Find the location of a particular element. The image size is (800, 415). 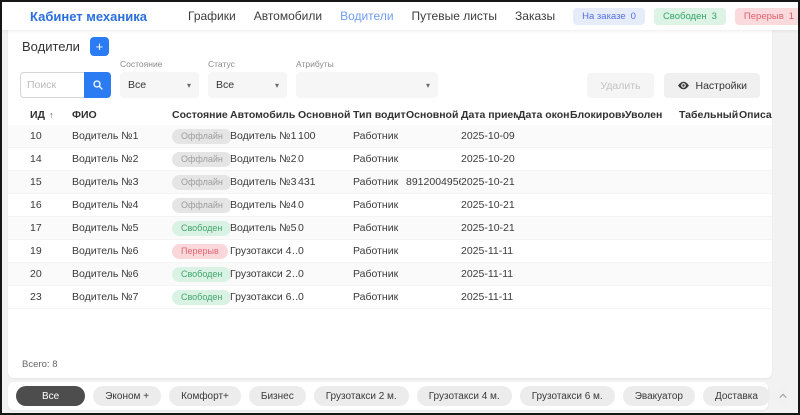

counter-label: Свободен is located at coordinates (684, 16).